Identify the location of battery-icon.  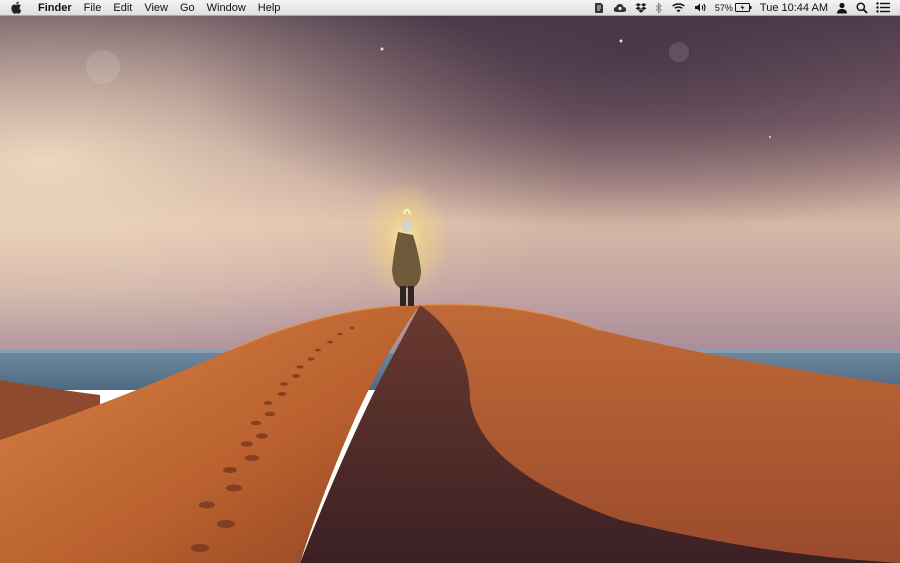
(743, 7).